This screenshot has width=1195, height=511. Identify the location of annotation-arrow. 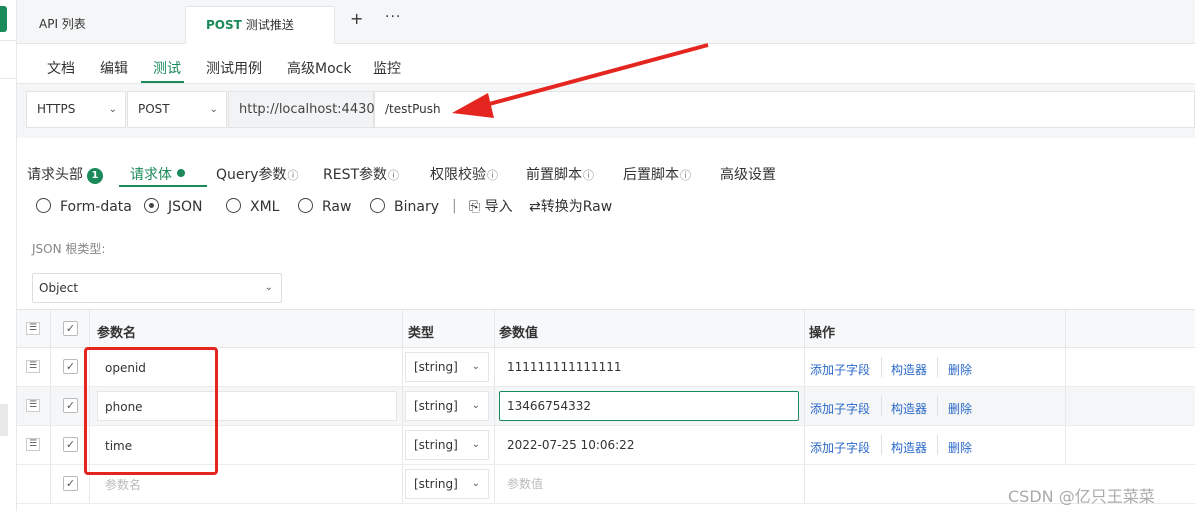
(580, 80).